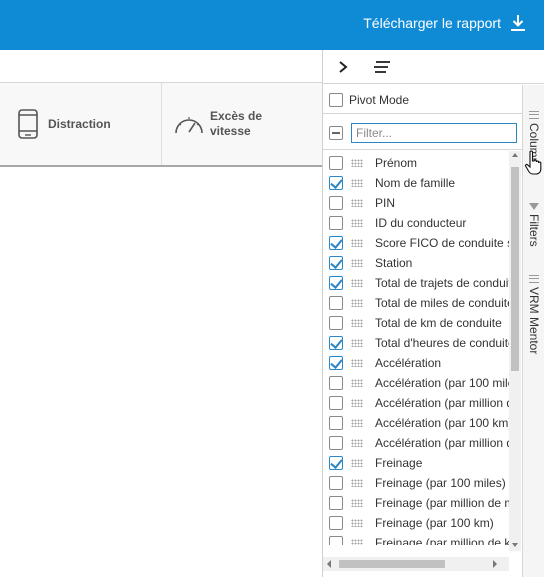 The width and height of the screenshot is (544, 577). What do you see at coordinates (272, 25) in the screenshot?
I see `top-bar: Télécharger le rapport` at bounding box center [272, 25].